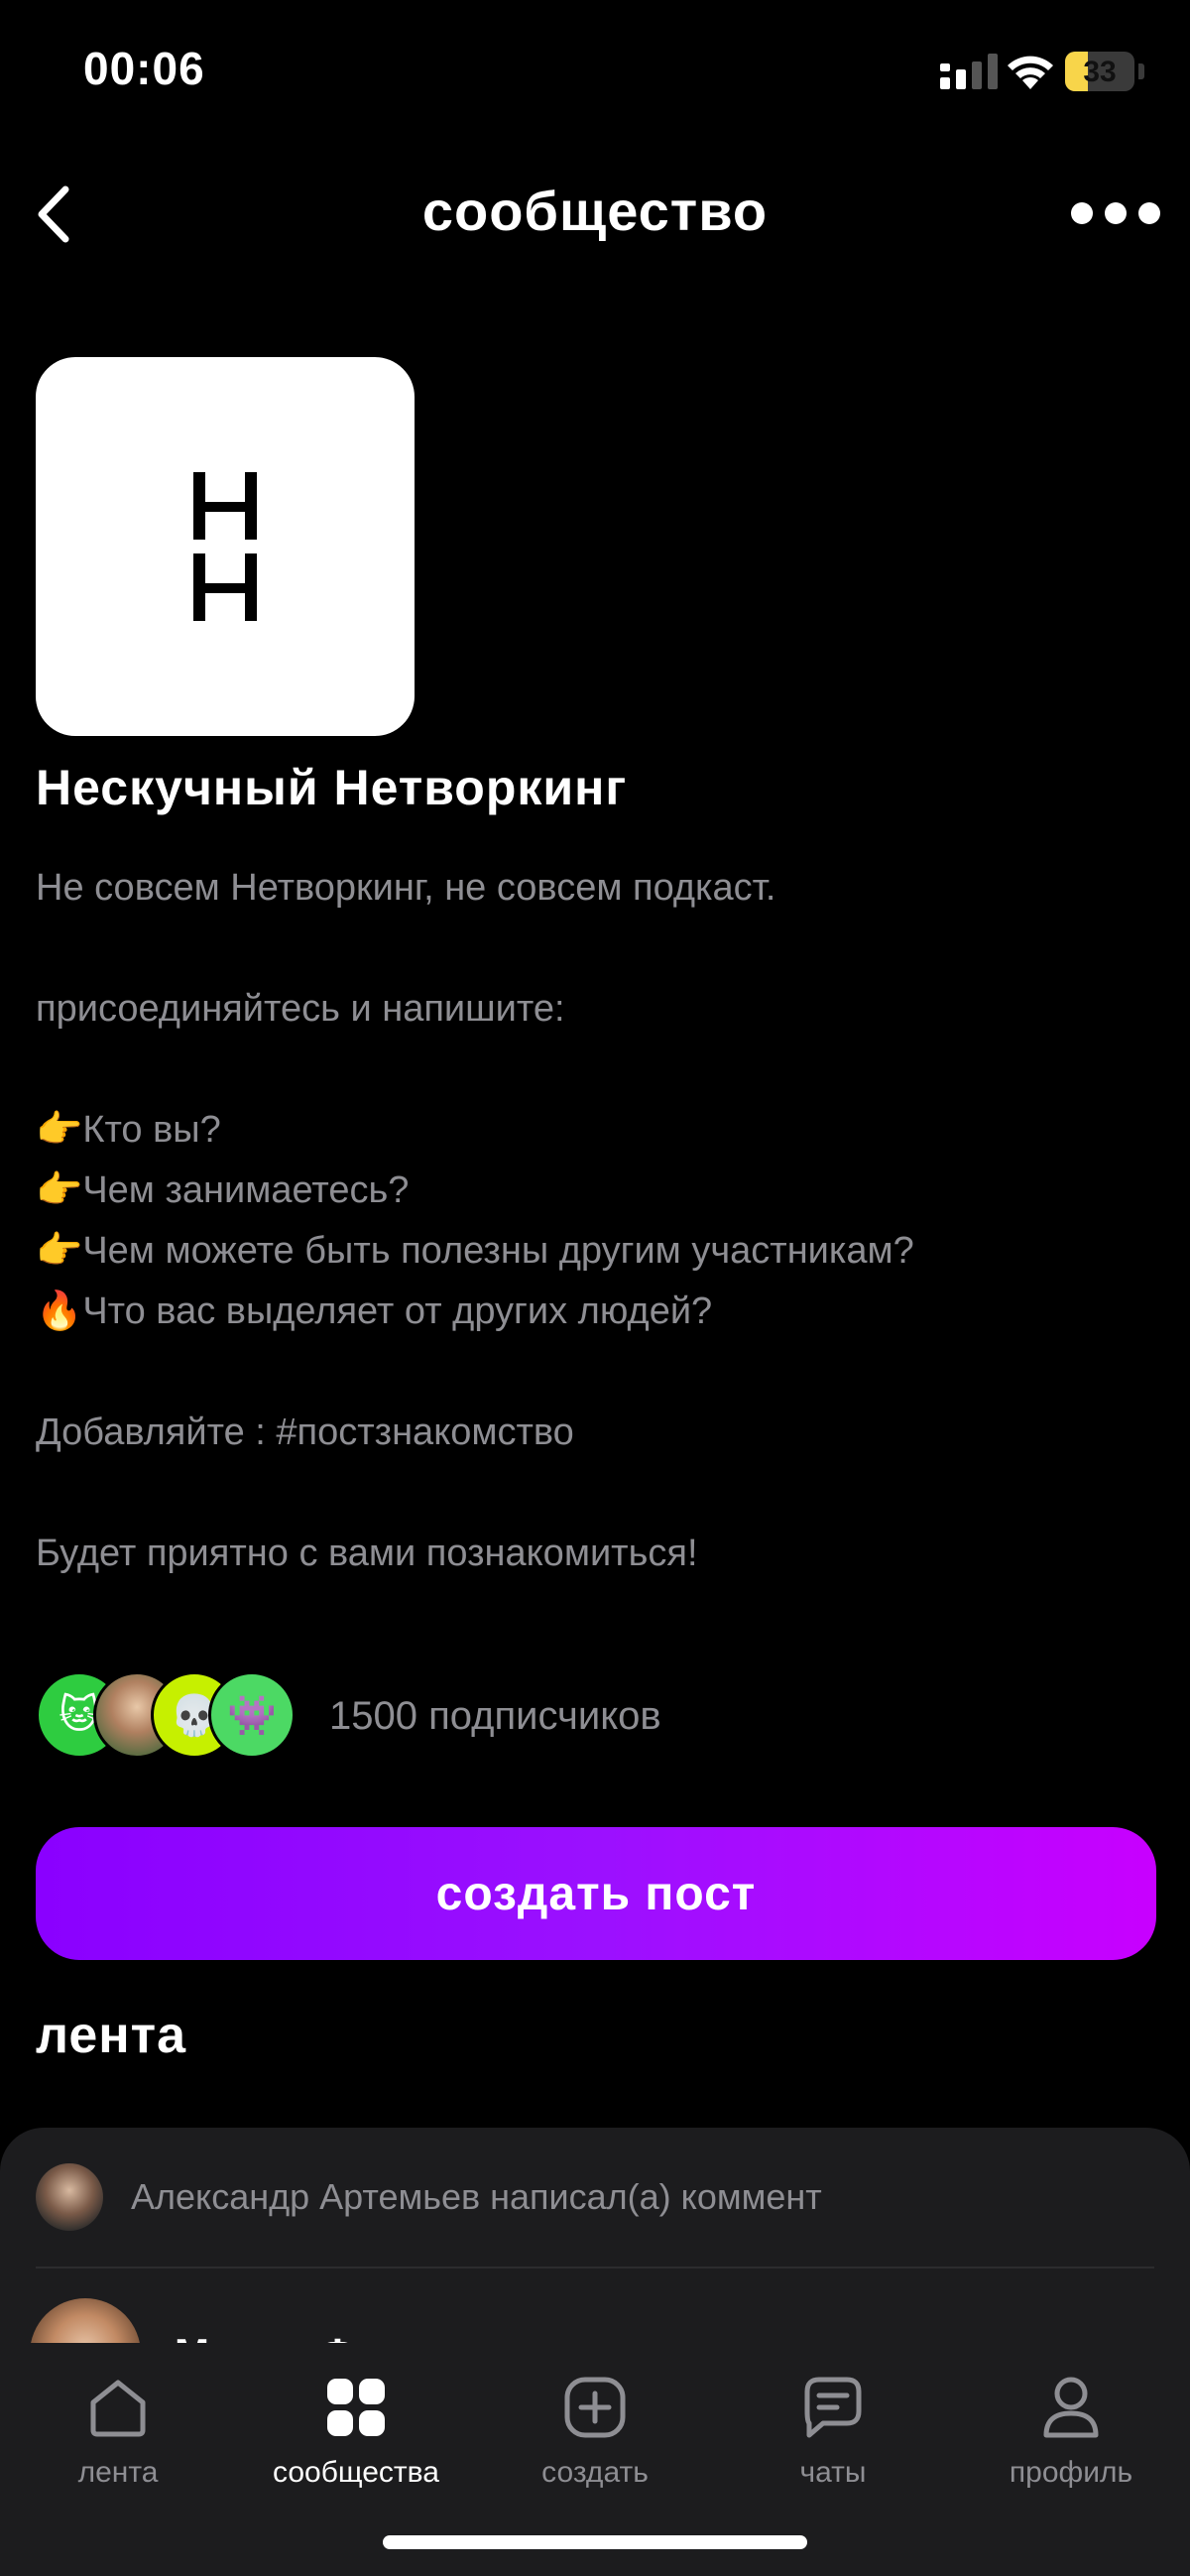  I want to click on subscribers-row: 🐱 💀 👾 1500 подписчиков, so click(348, 1716).